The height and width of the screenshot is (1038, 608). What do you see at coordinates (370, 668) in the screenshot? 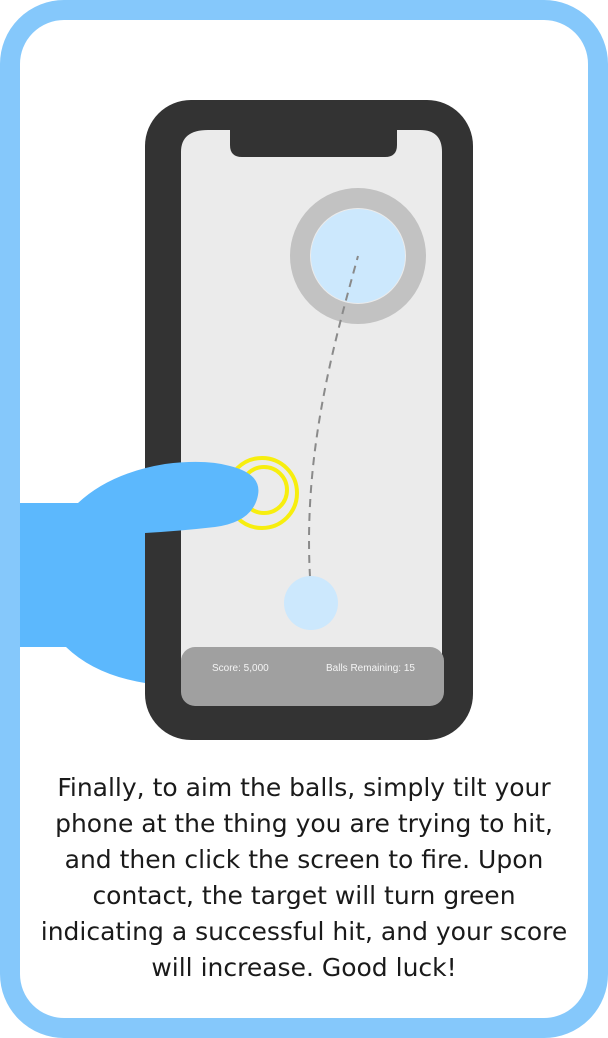
I see `balls-remaining-label: Balls Remaining: 15` at bounding box center [370, 668].